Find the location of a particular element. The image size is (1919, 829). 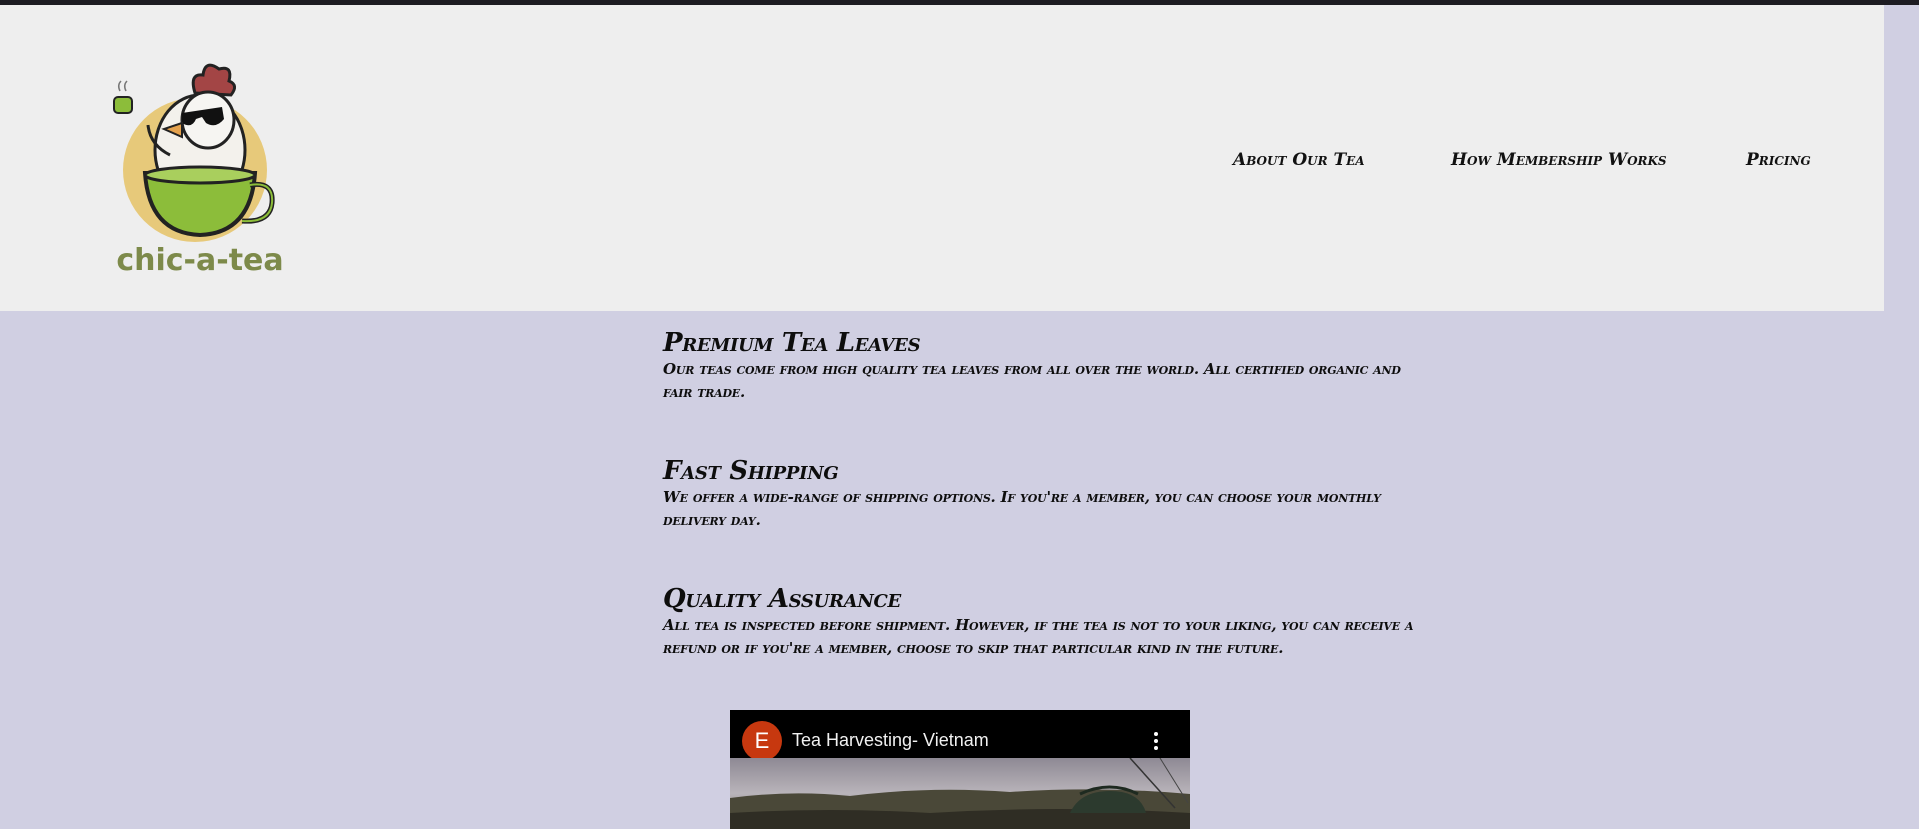

feature-title: Premium Tea Leaves is located at coordinates (792, 343).